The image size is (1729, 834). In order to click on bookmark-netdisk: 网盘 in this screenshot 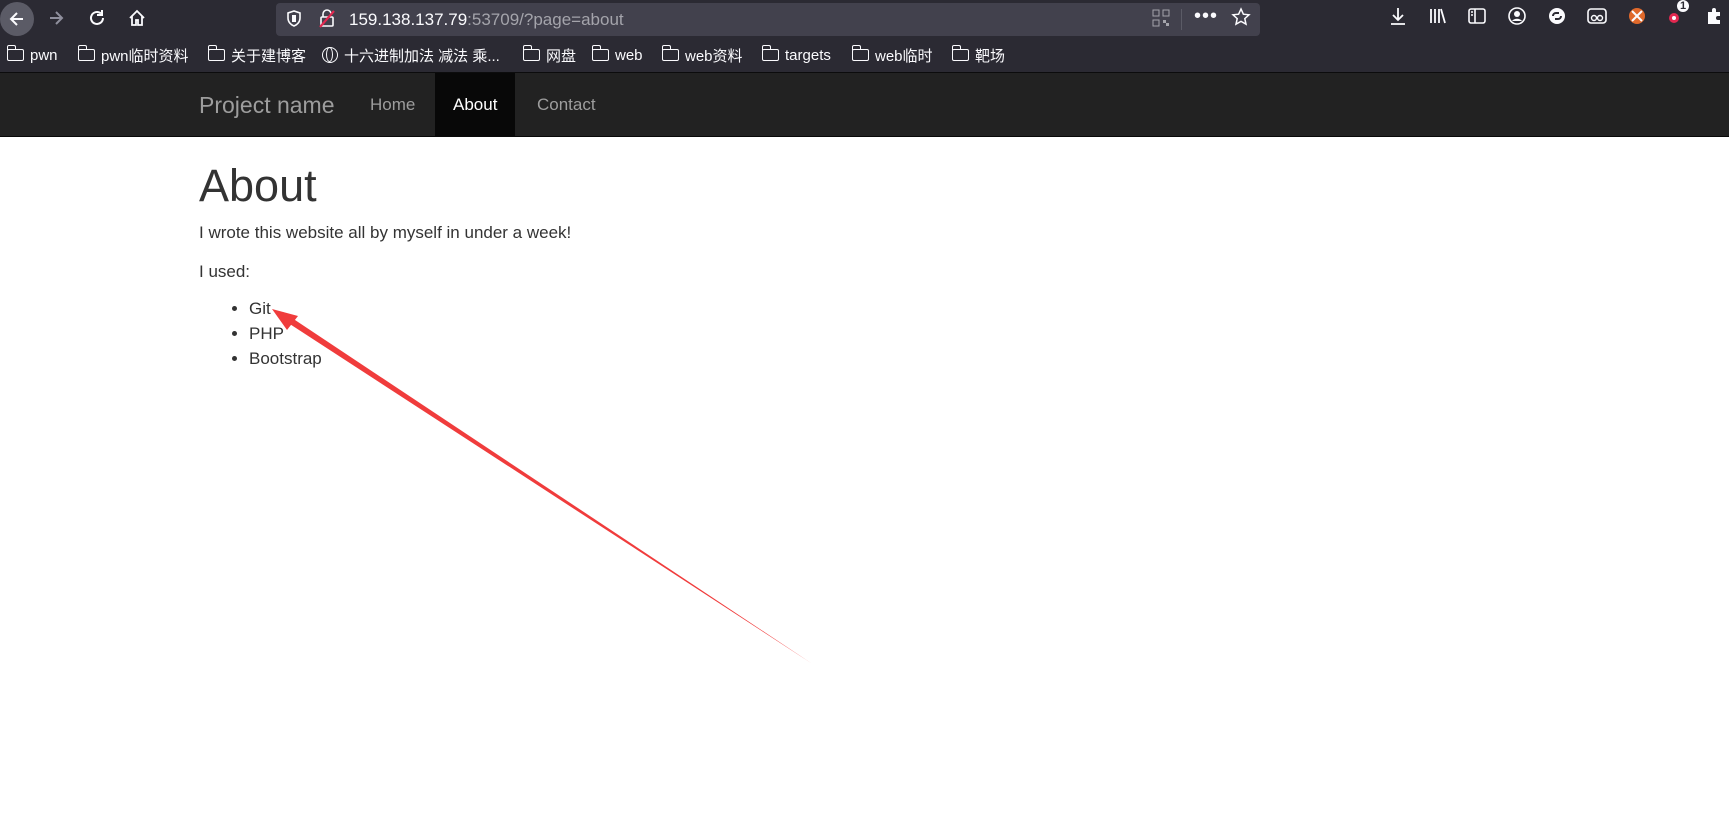, I will do `click(549, 55)`.